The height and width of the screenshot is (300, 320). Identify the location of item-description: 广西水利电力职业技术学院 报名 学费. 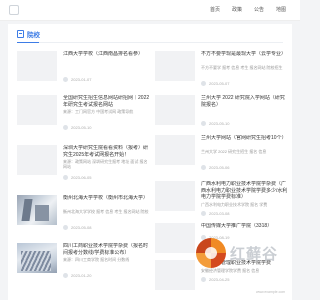
(234, 204).